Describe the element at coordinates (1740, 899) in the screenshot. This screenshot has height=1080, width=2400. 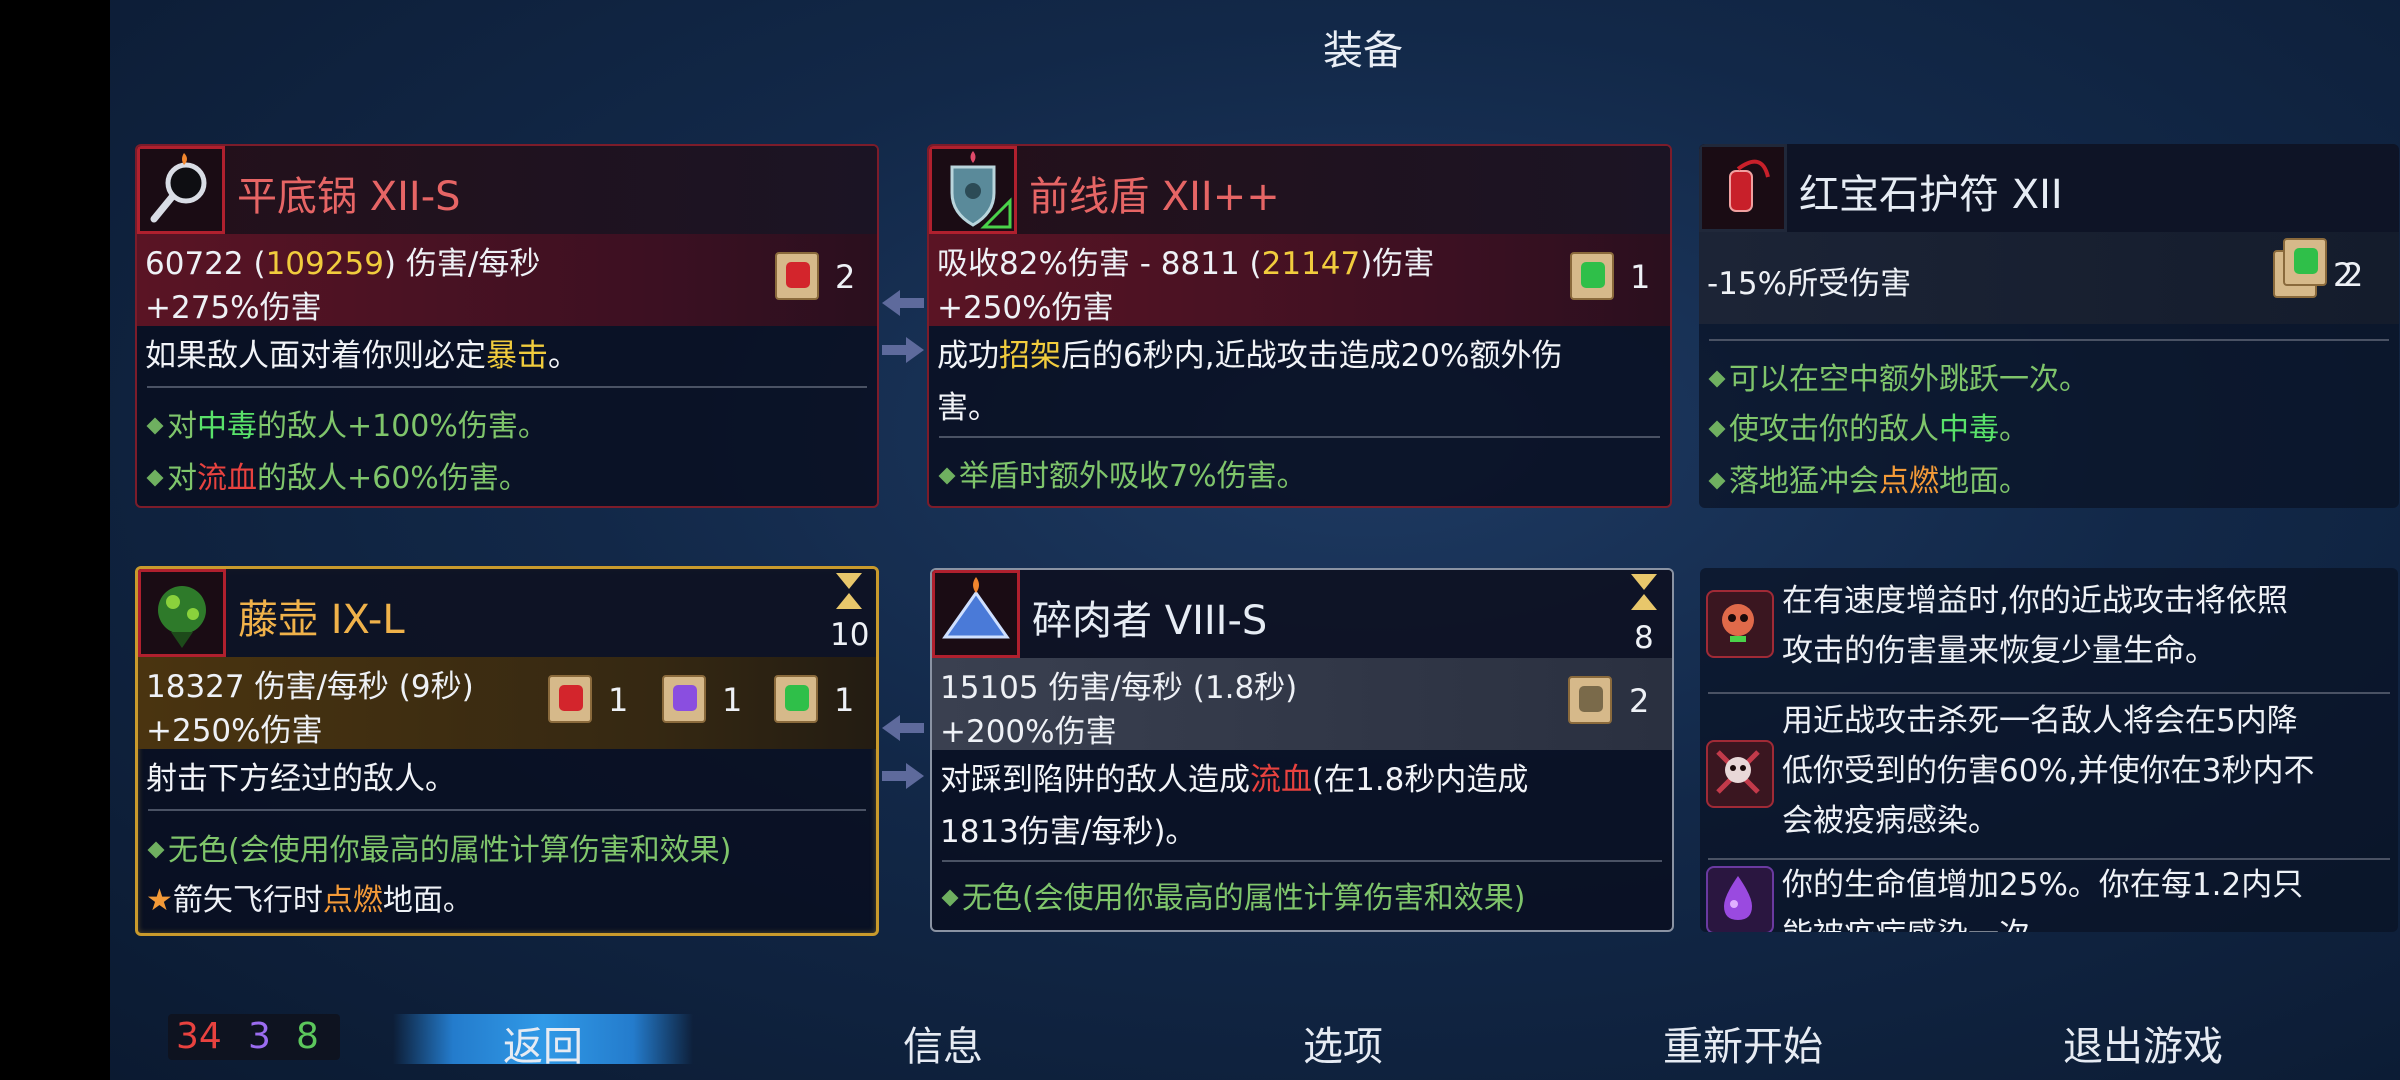
I see `purple-potion-icon` at that location.